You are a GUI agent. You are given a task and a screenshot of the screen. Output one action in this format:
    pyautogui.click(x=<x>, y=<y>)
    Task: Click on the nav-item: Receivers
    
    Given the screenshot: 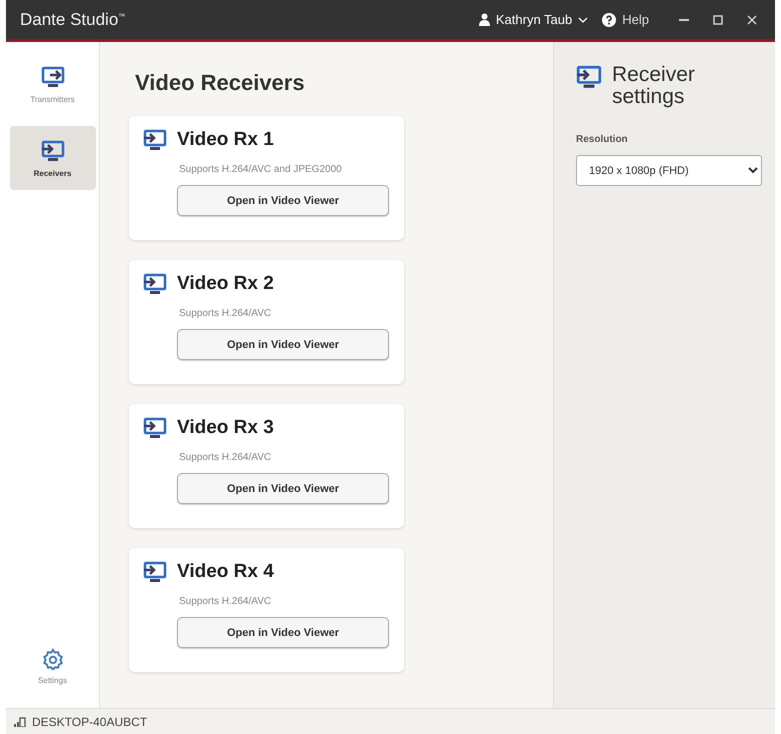 What is the action you would take?
    pyautogui.click(x=53, y=158)
    